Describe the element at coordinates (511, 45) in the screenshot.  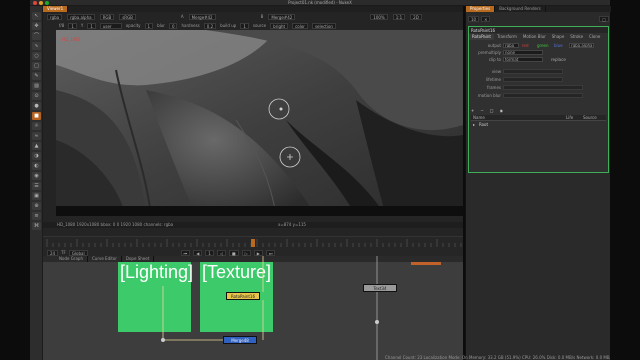
I see `output-dropdown: rgba` at that location.